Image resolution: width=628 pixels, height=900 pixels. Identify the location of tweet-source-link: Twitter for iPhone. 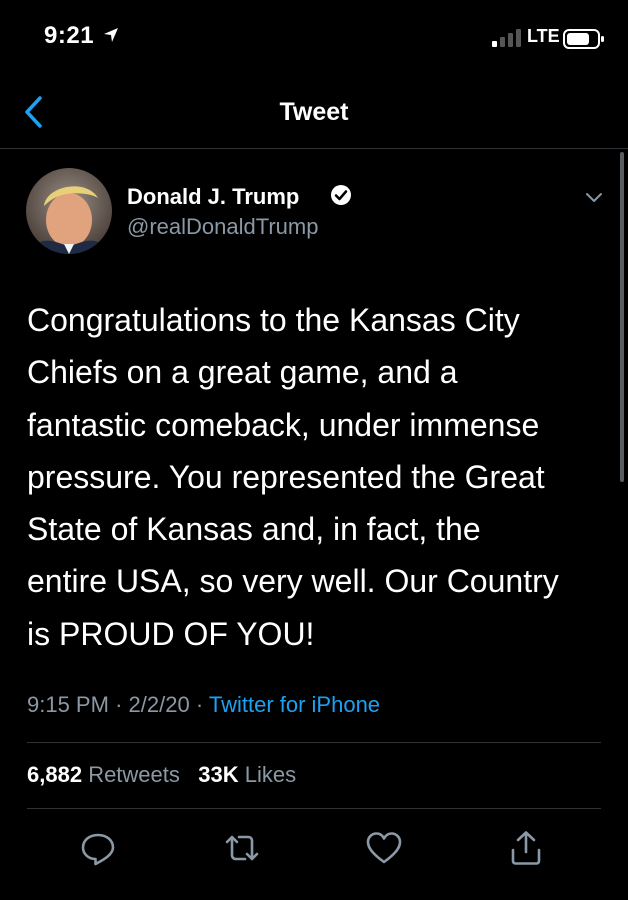
(294, 704).